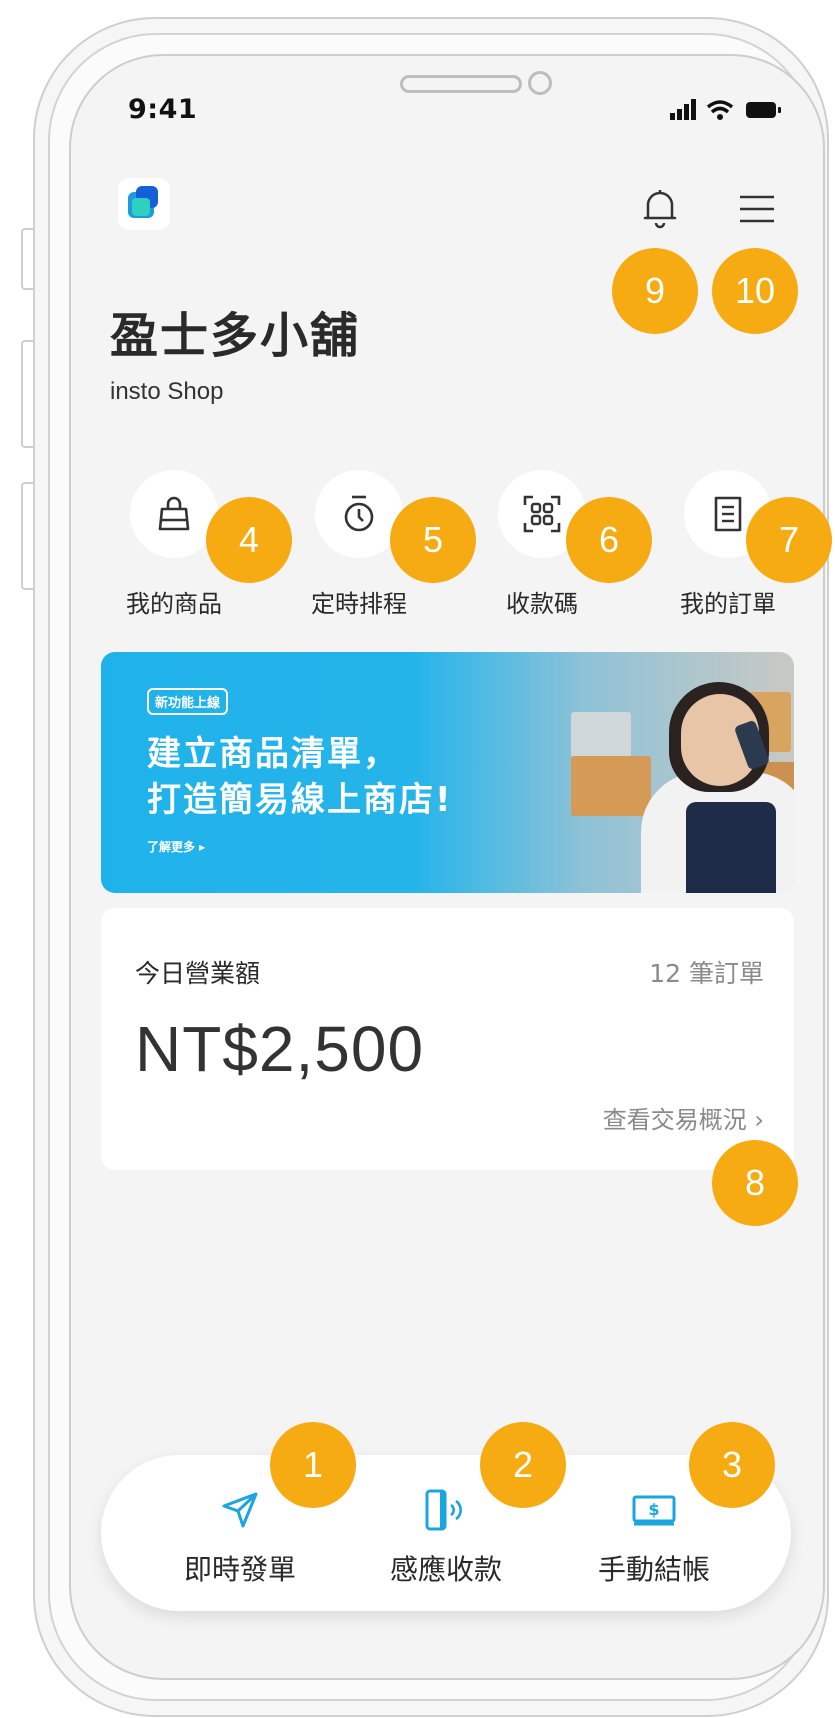 The height and width of the screenshot is (1718, 835). Describe the element at coordinates (755, 1183) in the screenshot. I see `callout-badge-8: 8` at that location.